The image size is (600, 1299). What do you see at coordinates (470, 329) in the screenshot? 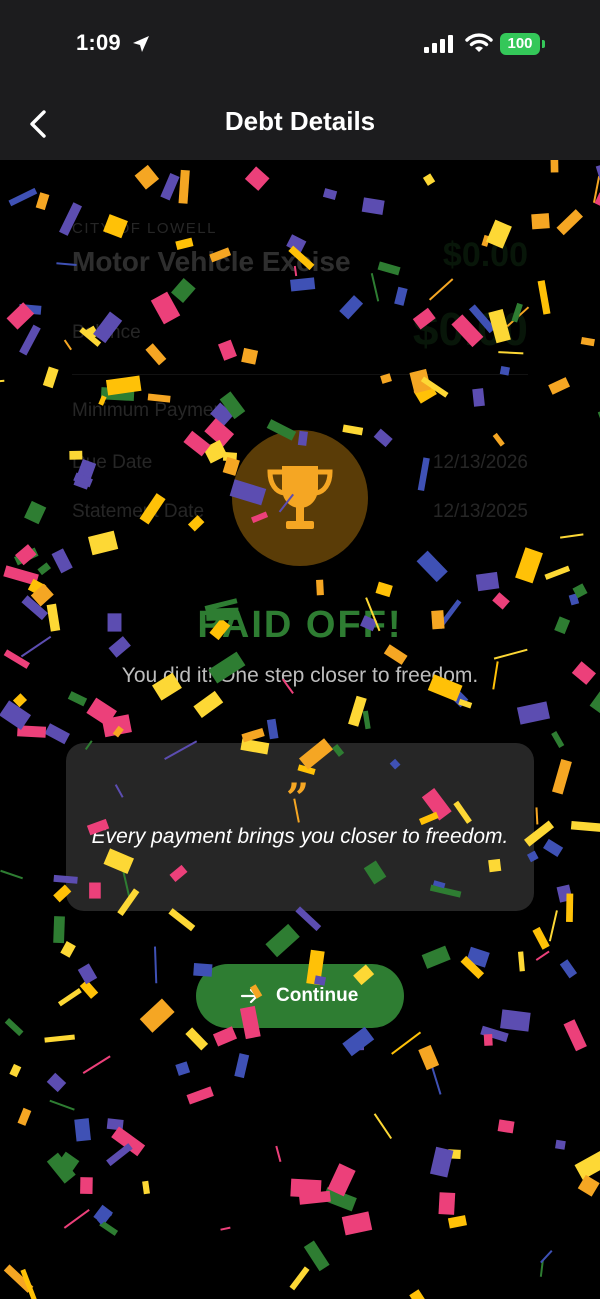
I see `balance-amount: $0.00` at bounding box center [470, 329].